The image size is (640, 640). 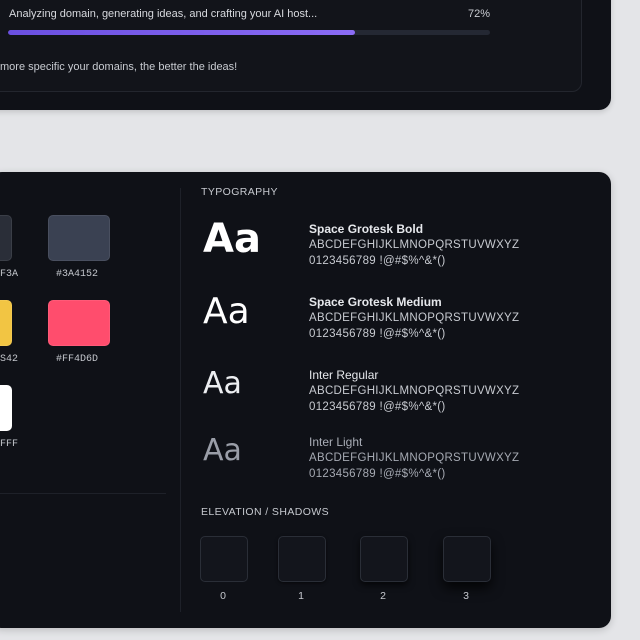 I want to click on font-name: Space Grotesk Bold, so click(x=366, y=229).